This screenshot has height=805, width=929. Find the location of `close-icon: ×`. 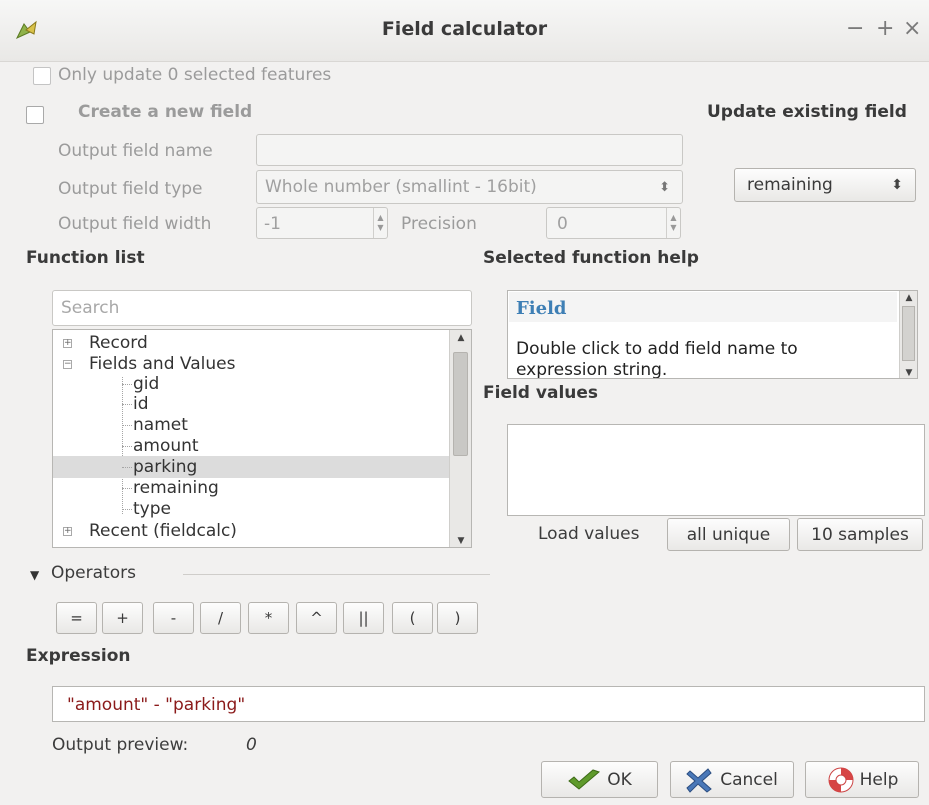

close-icon: × is located at coordinates (912, 28).